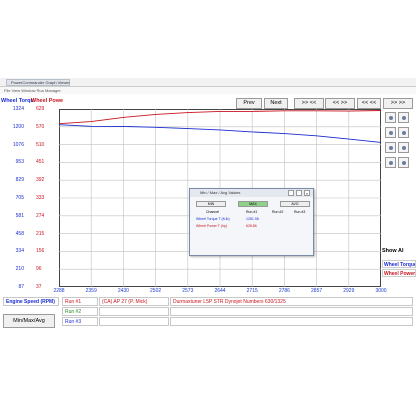  What do you see at coordinates (291, 311) in the screenshot?
I see `run2-note` at bounding box center [291, 311].